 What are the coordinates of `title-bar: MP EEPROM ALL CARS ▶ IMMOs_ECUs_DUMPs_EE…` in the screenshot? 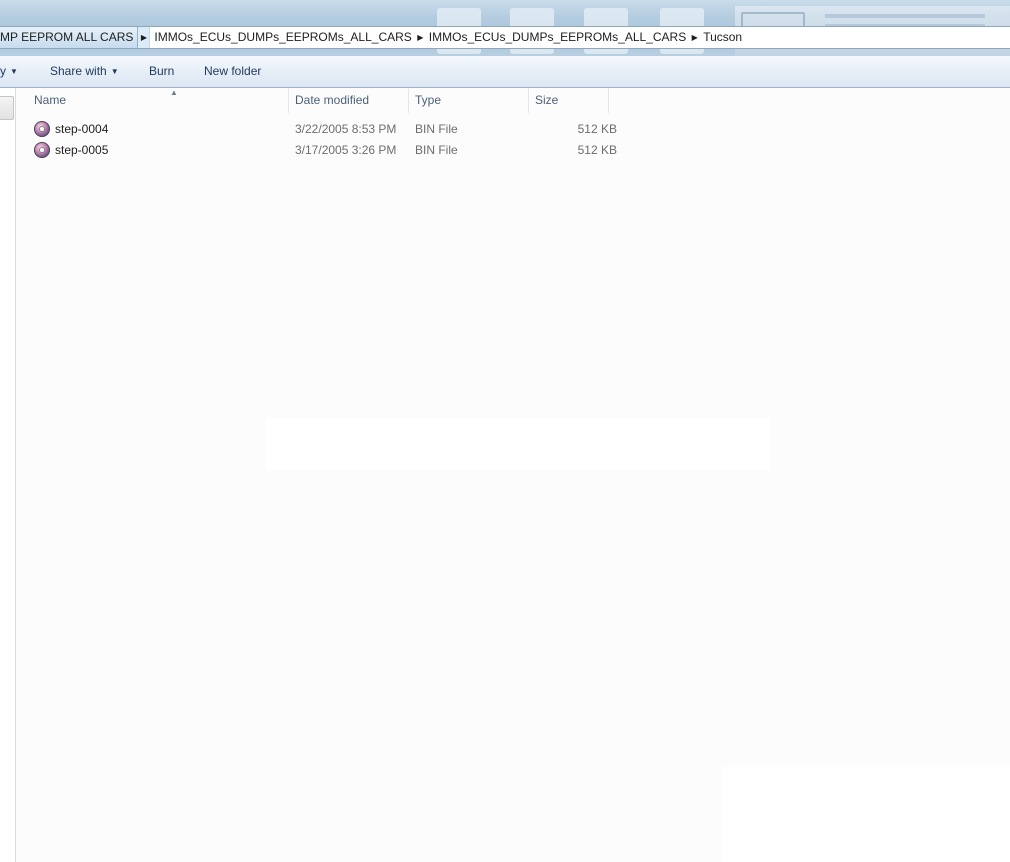 It's located at (505, 28).